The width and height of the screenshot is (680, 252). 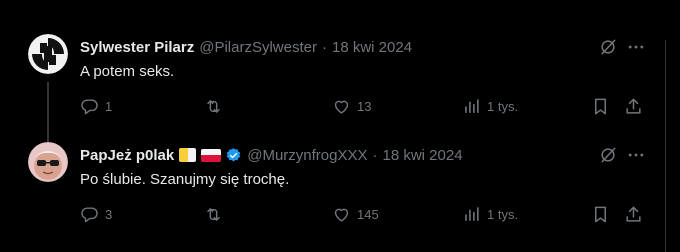 I want to click on like-count: 13, so click(x=364, y=106).